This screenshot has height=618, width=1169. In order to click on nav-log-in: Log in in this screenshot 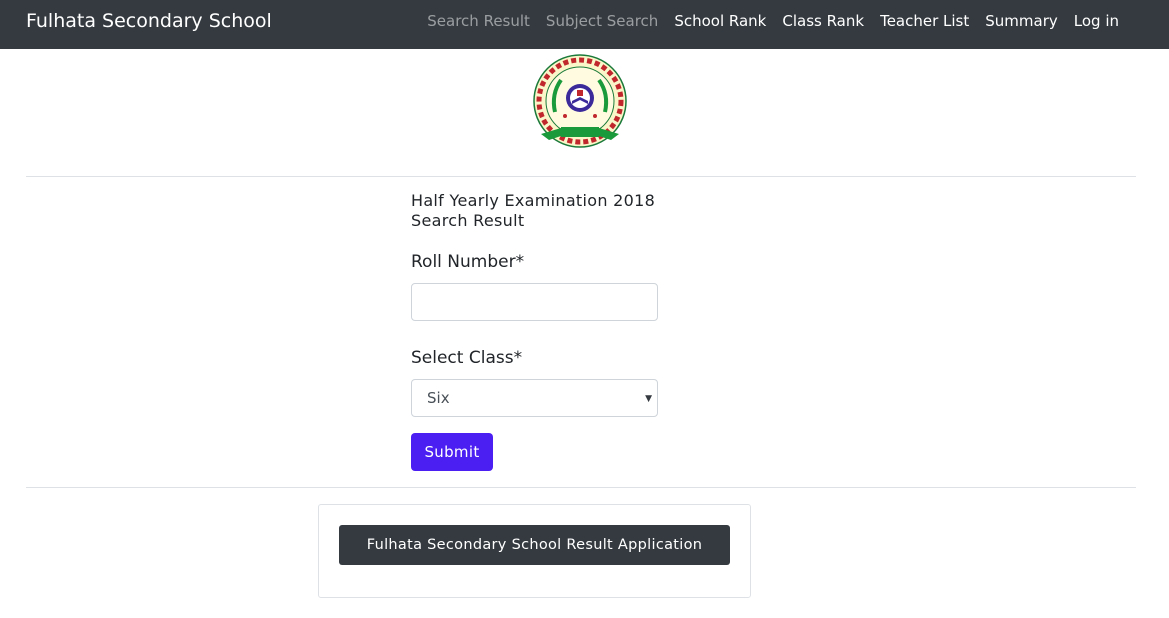, I will do `click(1096, 21)`.